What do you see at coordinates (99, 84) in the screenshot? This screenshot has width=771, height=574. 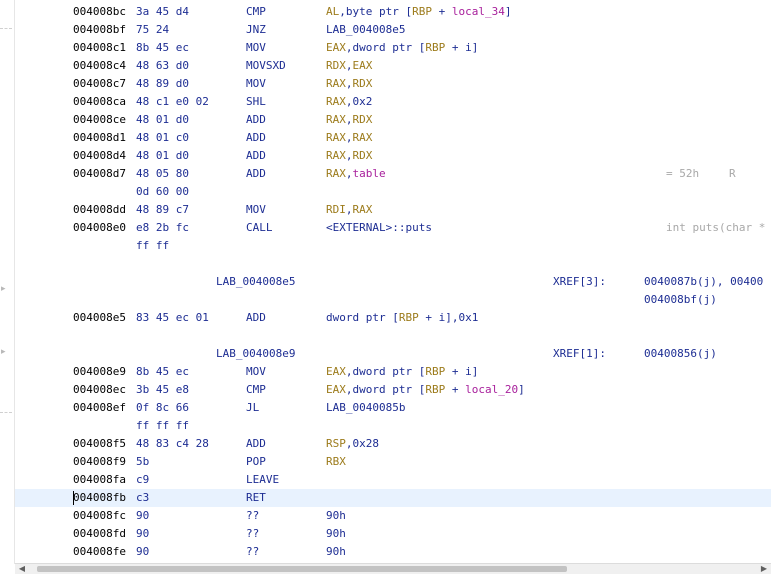 I see `instruction-address: 004008c7` at bounding box center [99, 84].